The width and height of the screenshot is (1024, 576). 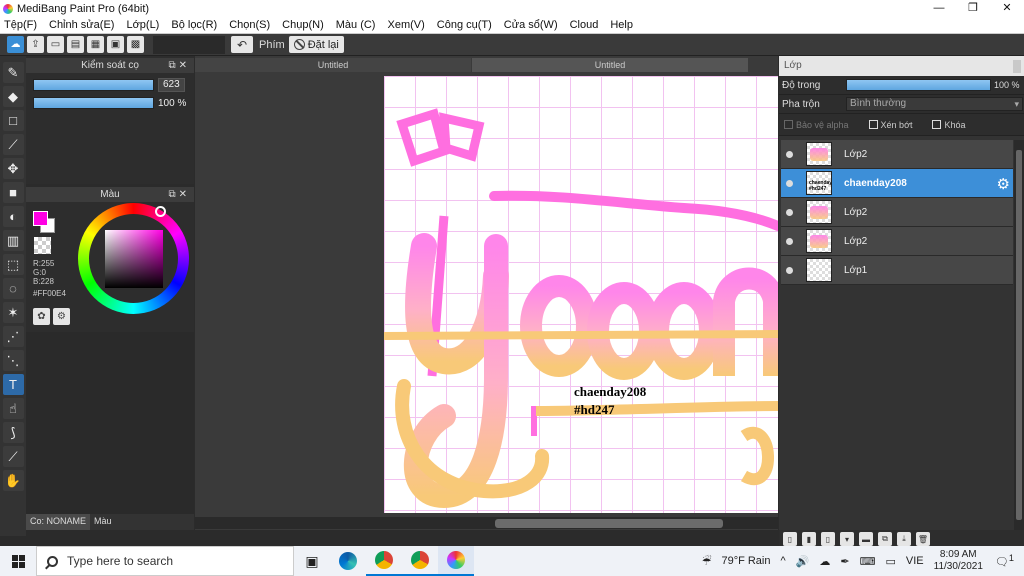 I want to click on taskbar-search: Type here to search, so click(x=165, y=561).